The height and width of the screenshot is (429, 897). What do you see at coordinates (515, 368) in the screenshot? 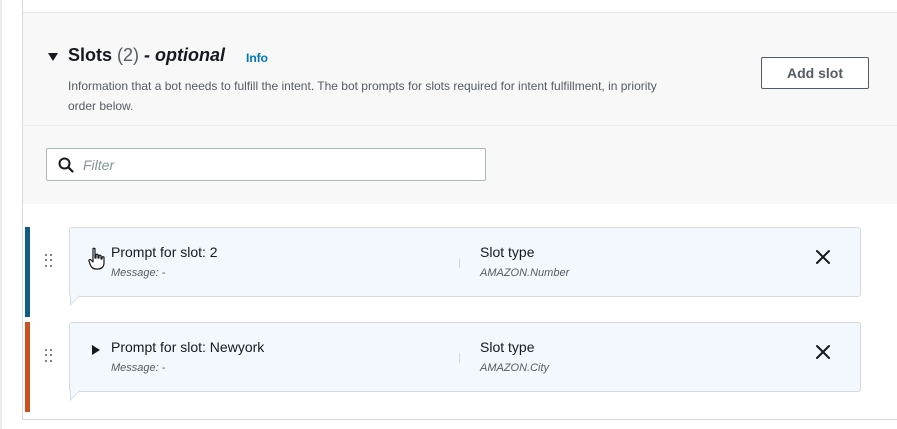
I see `slot-type-value: AMAZON.City` at bounding box center [515, 368].